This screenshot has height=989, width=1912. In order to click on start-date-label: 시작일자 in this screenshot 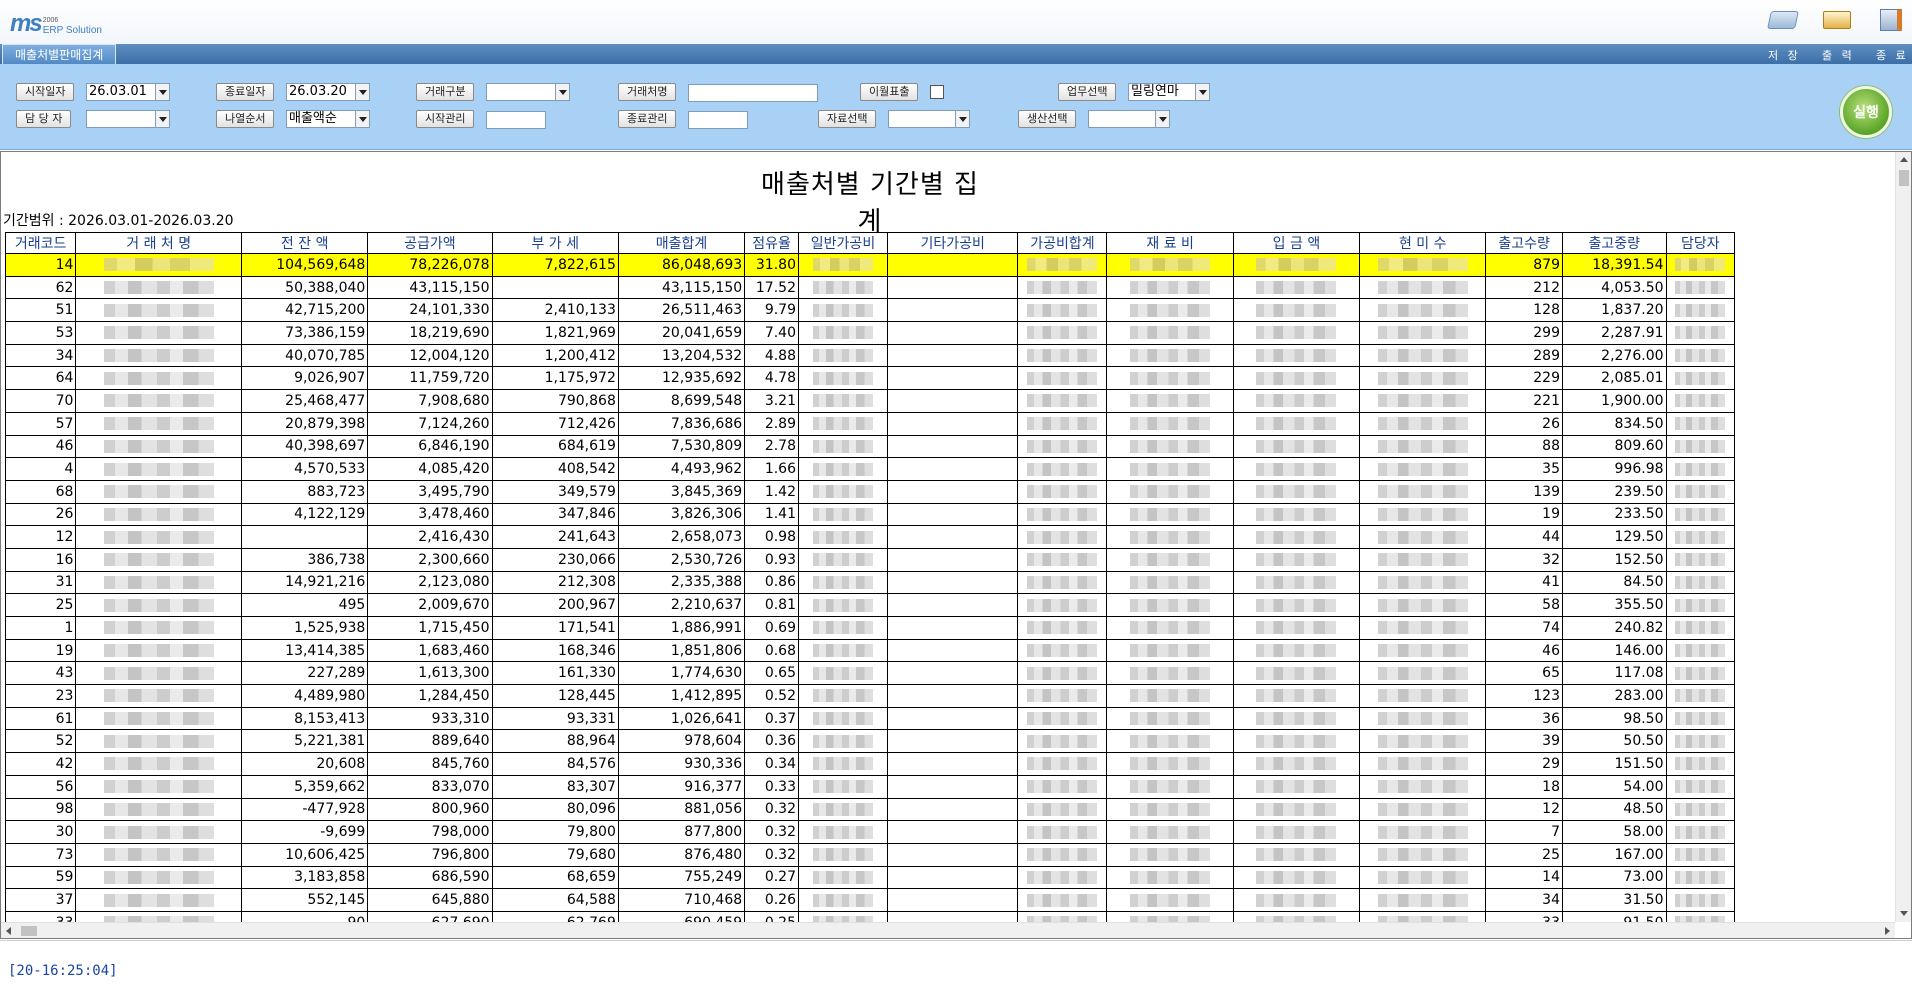, I will do `click(45, 92)`.